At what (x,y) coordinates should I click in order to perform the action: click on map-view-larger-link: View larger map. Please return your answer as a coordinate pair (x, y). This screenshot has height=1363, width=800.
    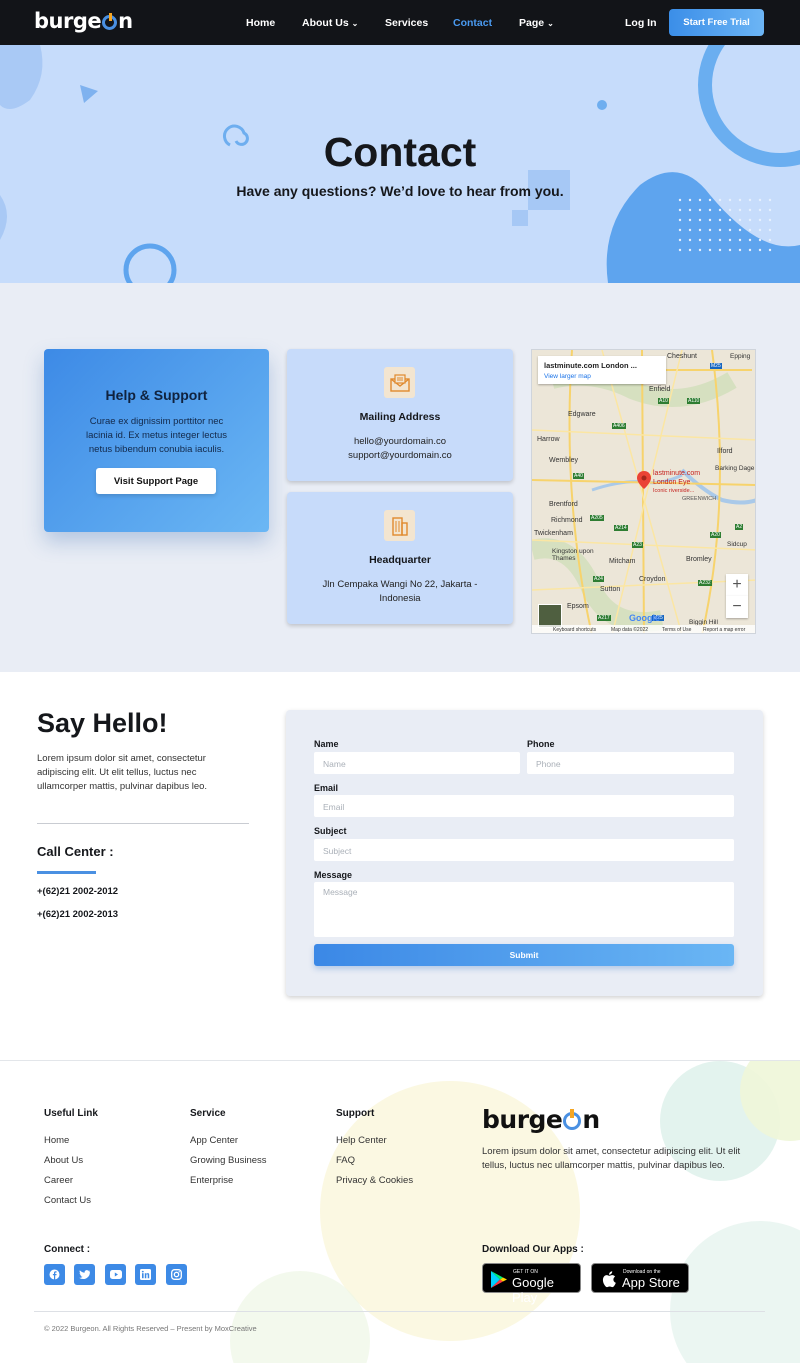
    Looking at the image, I should click on (567, 376).